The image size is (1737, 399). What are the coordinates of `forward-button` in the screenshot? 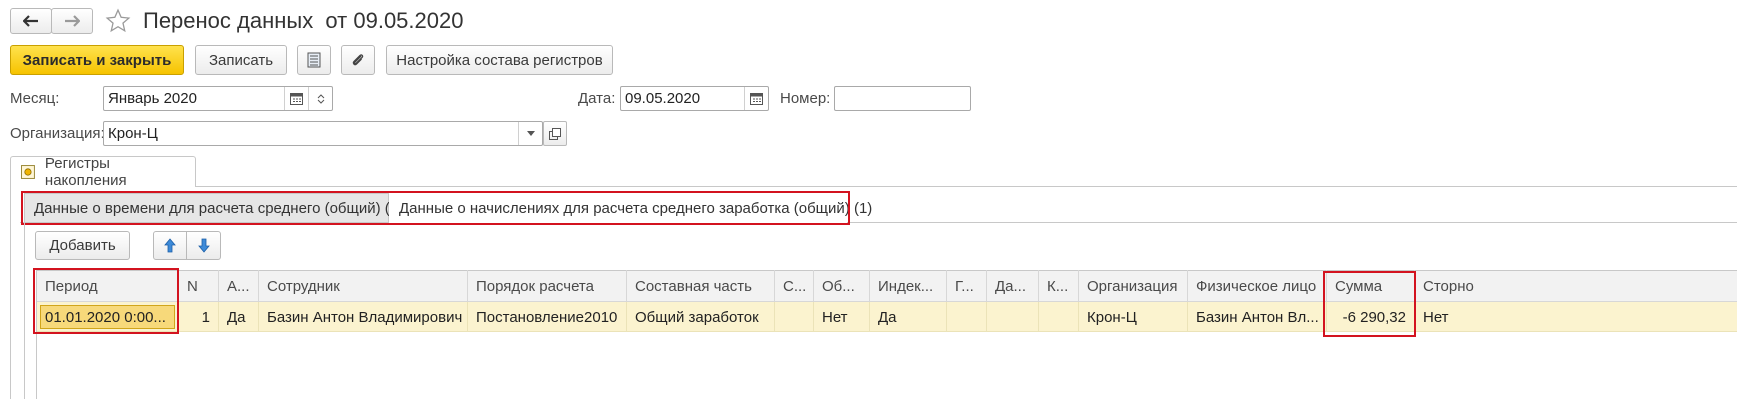 It's located at (72, 21).